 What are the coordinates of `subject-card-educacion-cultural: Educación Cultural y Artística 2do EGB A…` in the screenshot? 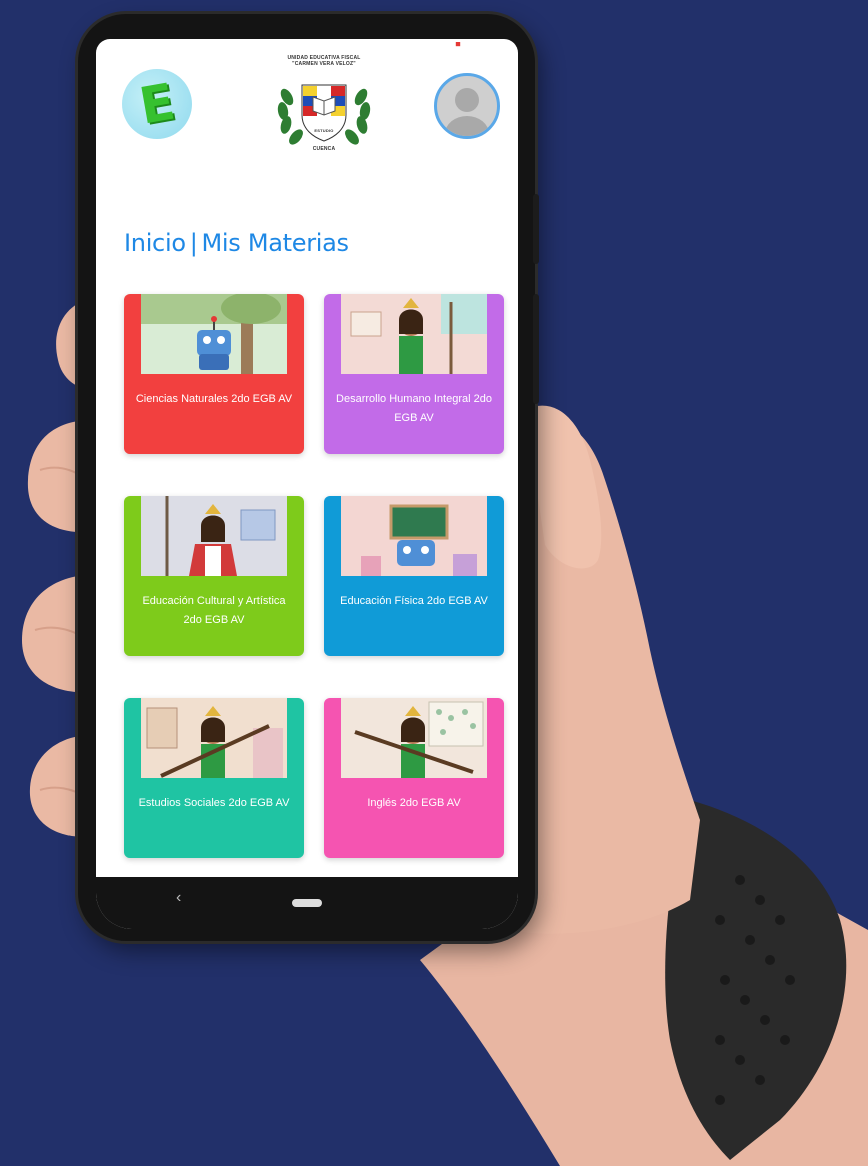 It's located at (214, 576).